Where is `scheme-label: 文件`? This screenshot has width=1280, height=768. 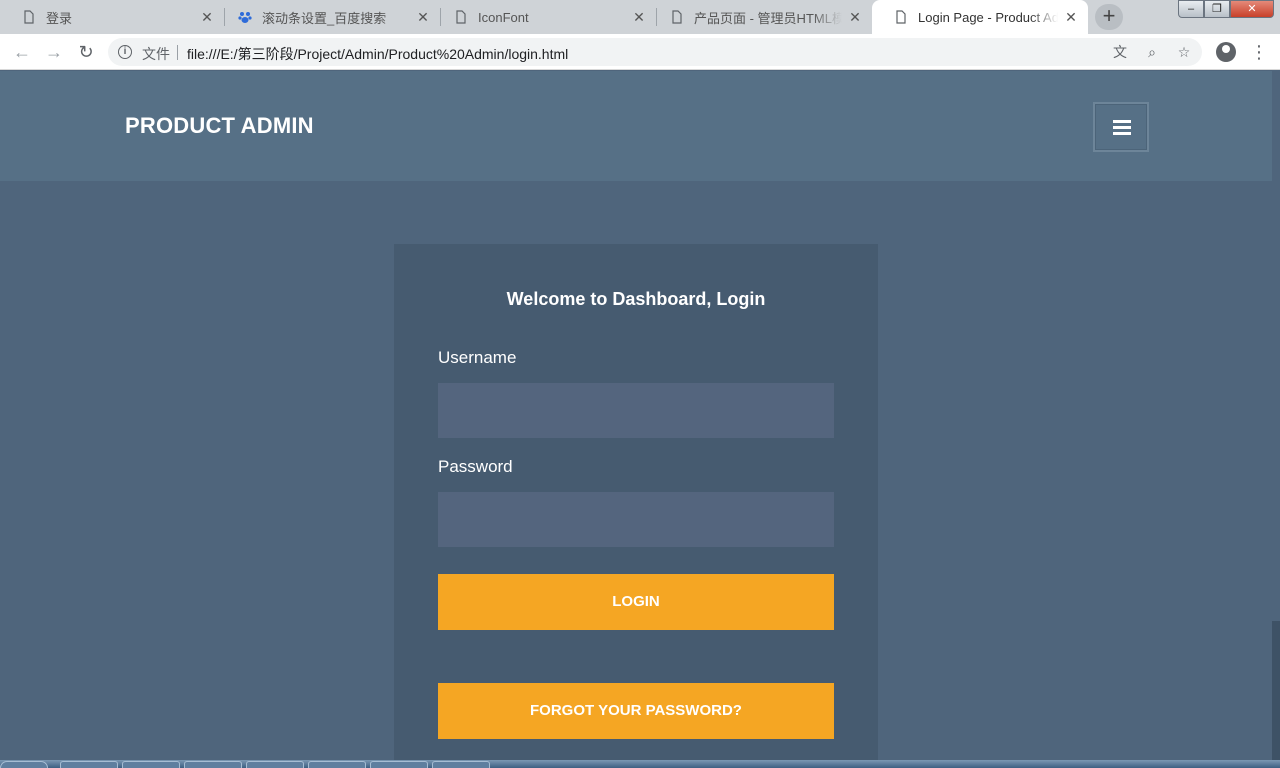
scheme-label: 文件 is located at coordinates (156, 54).